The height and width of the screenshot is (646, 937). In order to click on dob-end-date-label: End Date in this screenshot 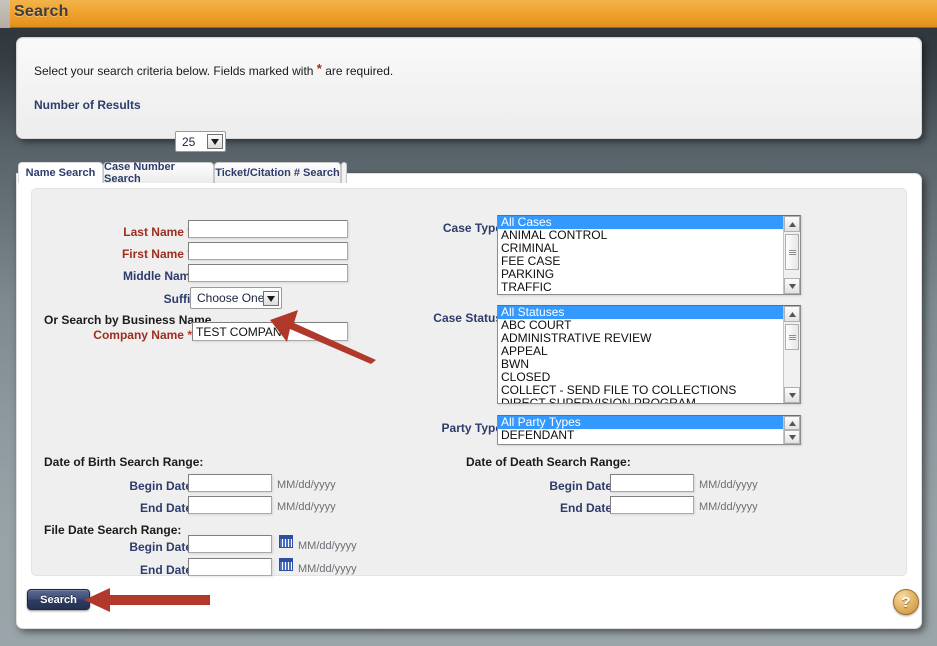, I will do `click(165, 508)`.